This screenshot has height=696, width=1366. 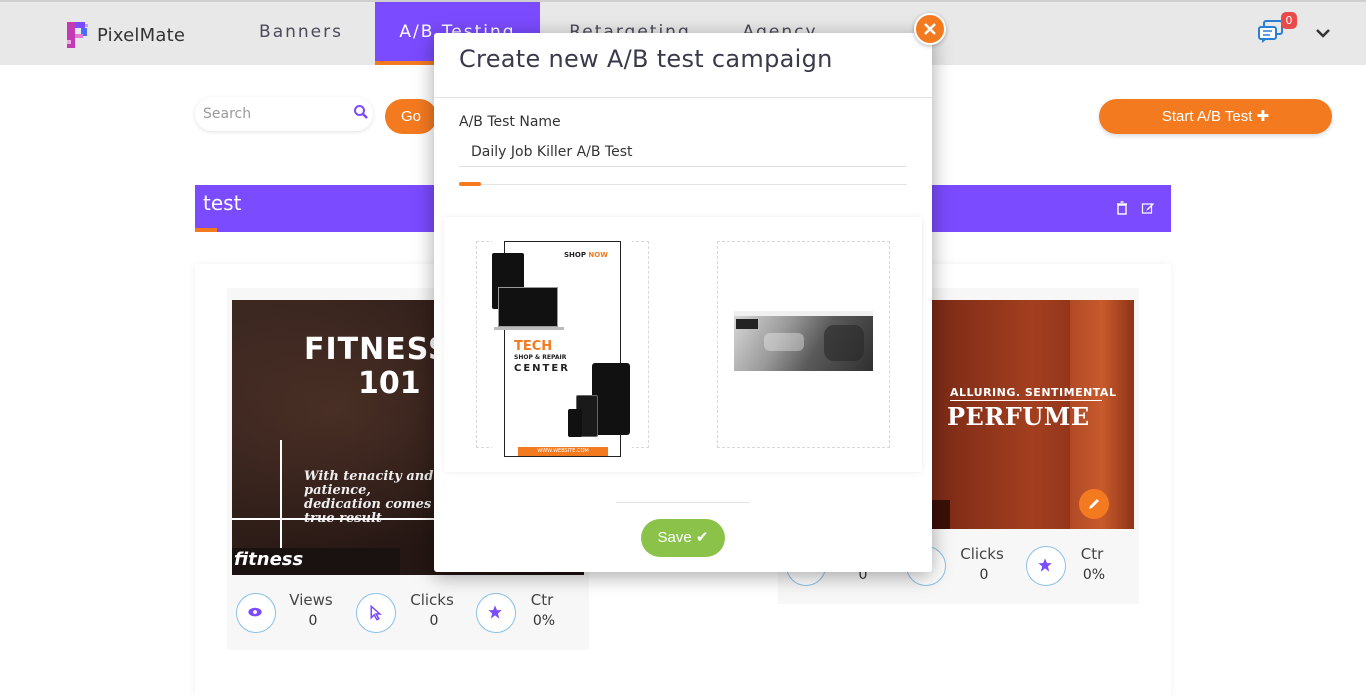 What do you see at coordinates (563, 451) in the screenshot?
I see `website-text: WWW.WEBSITE.COM` at bounding box center [563, 451].